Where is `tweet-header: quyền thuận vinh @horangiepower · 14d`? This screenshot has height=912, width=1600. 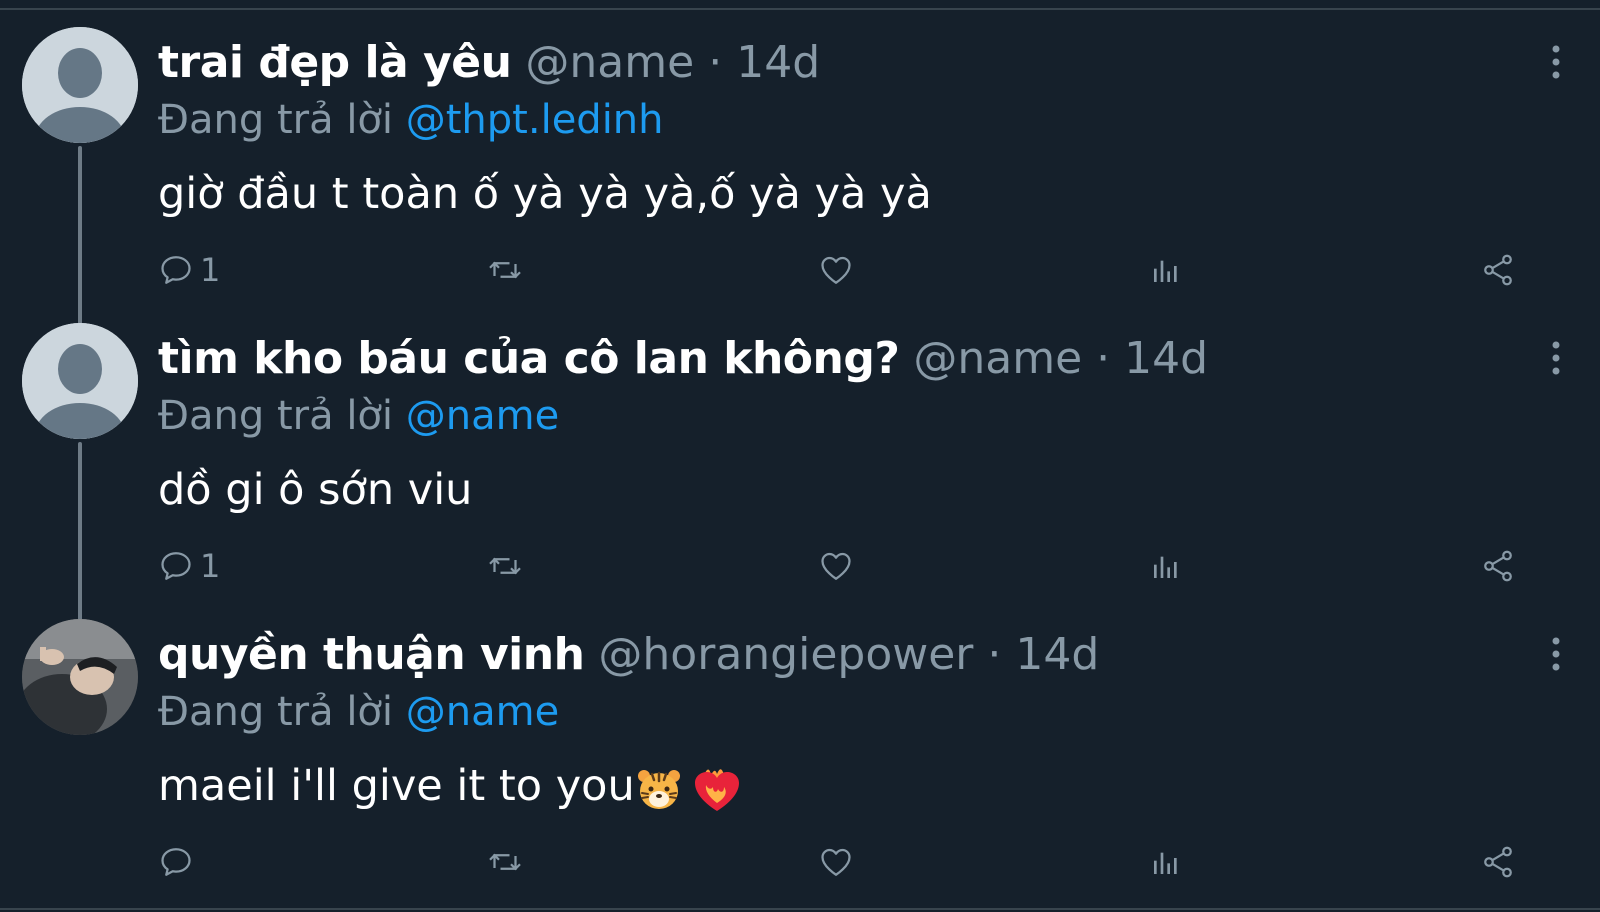 tweet-header: quyền thuận vinh @horangiepower · 14d is located at coordinates (628, 655).